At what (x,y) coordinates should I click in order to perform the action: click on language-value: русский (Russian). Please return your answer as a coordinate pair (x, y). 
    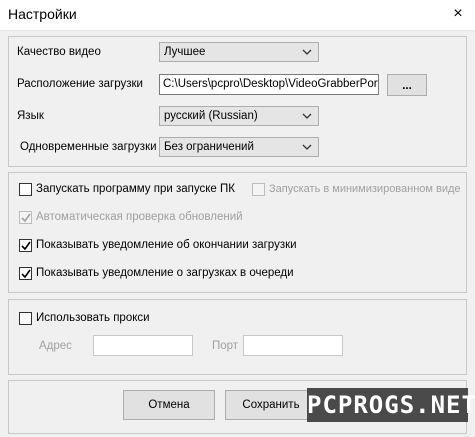
    Looking at the image, I should click on (211, 116).